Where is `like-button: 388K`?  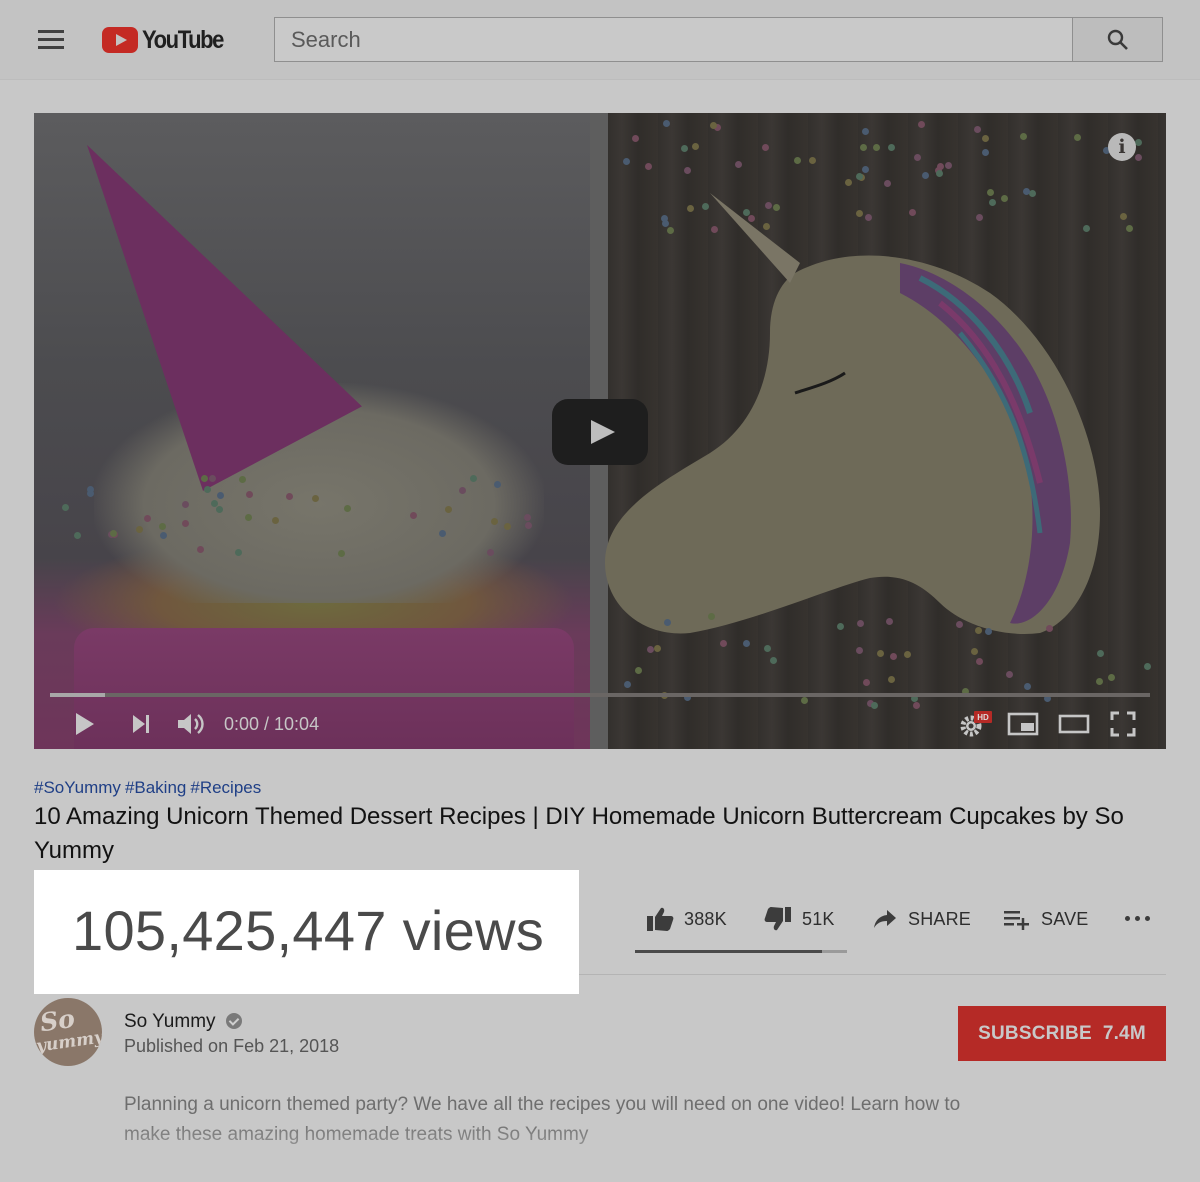 like-button: 388K is located at coordinates (686, 919).